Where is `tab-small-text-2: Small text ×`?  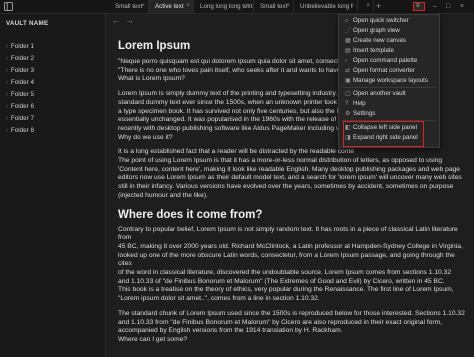 tab-small-text-2: Small text × is located at coordinates (274, 6).